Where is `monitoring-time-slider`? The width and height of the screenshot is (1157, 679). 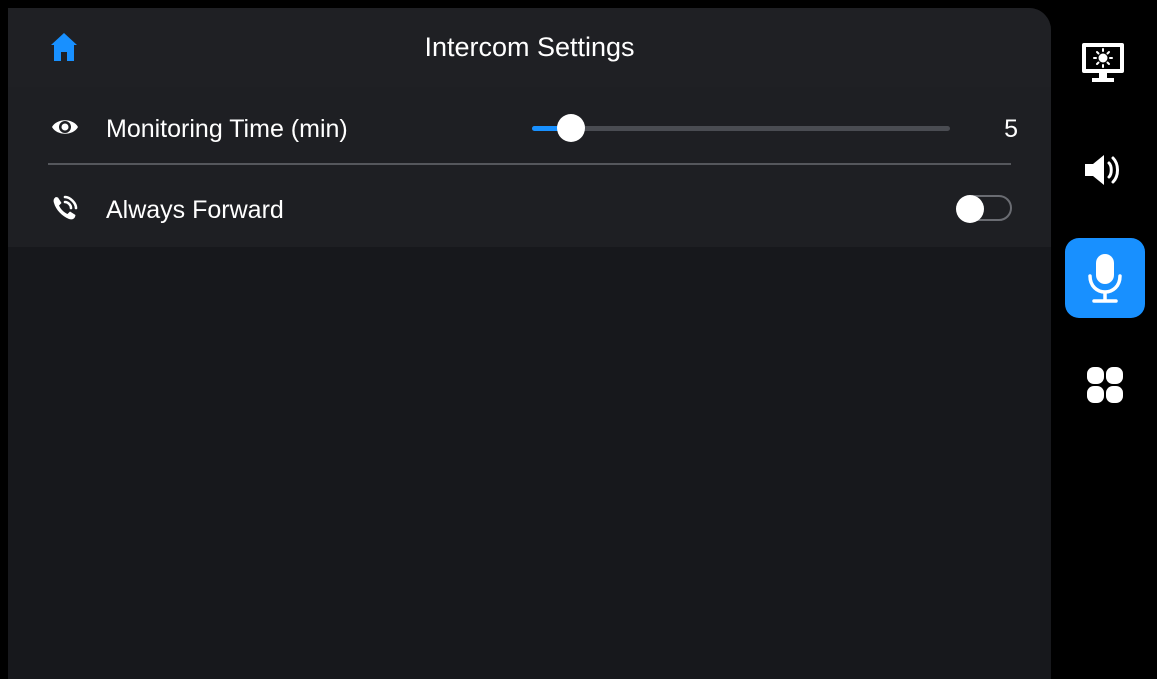 monitoring-time-slider is located at coordinates (741, 128).